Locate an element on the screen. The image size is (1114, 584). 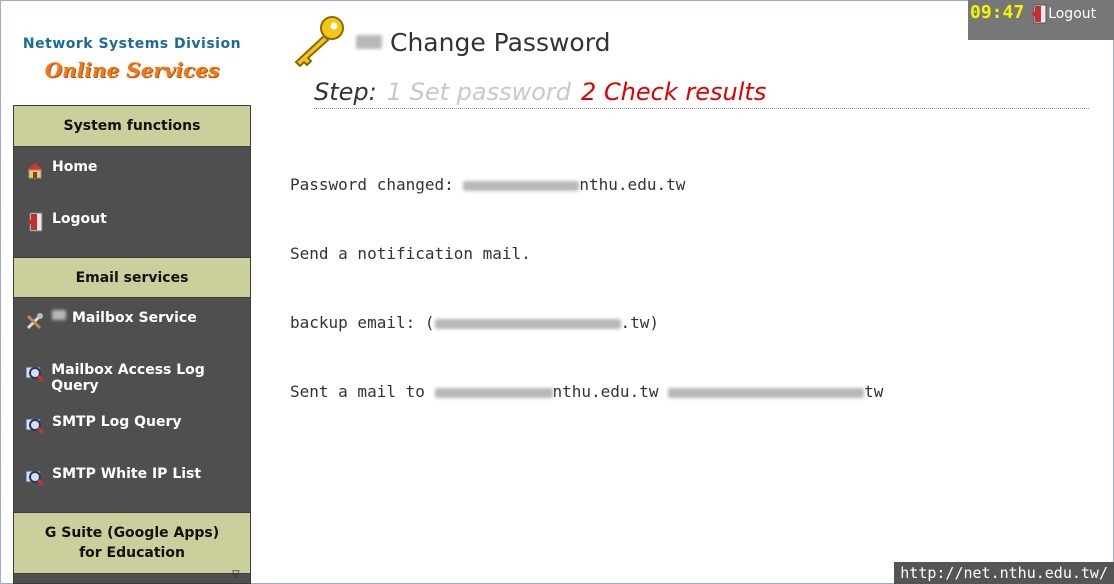
sidebar-item-label: Home is located at coordinates (75, 167).